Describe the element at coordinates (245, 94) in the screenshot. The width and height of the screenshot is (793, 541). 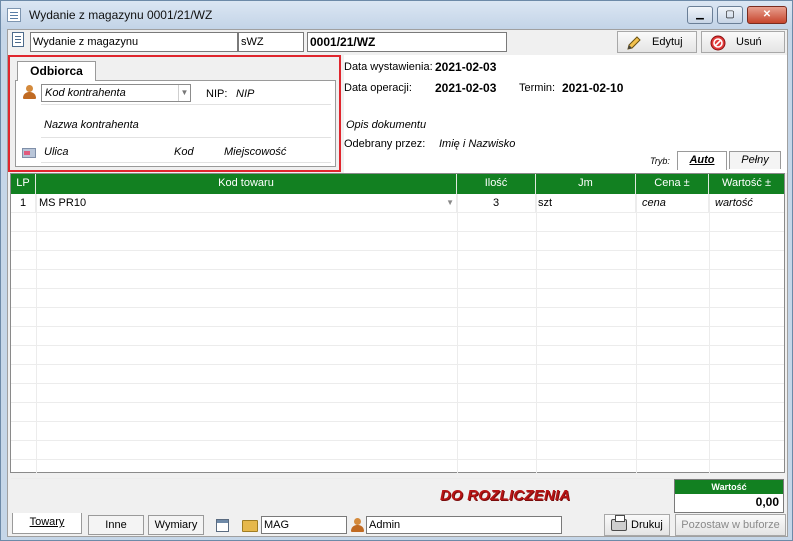
I see `nip-field: NIP` at that location.